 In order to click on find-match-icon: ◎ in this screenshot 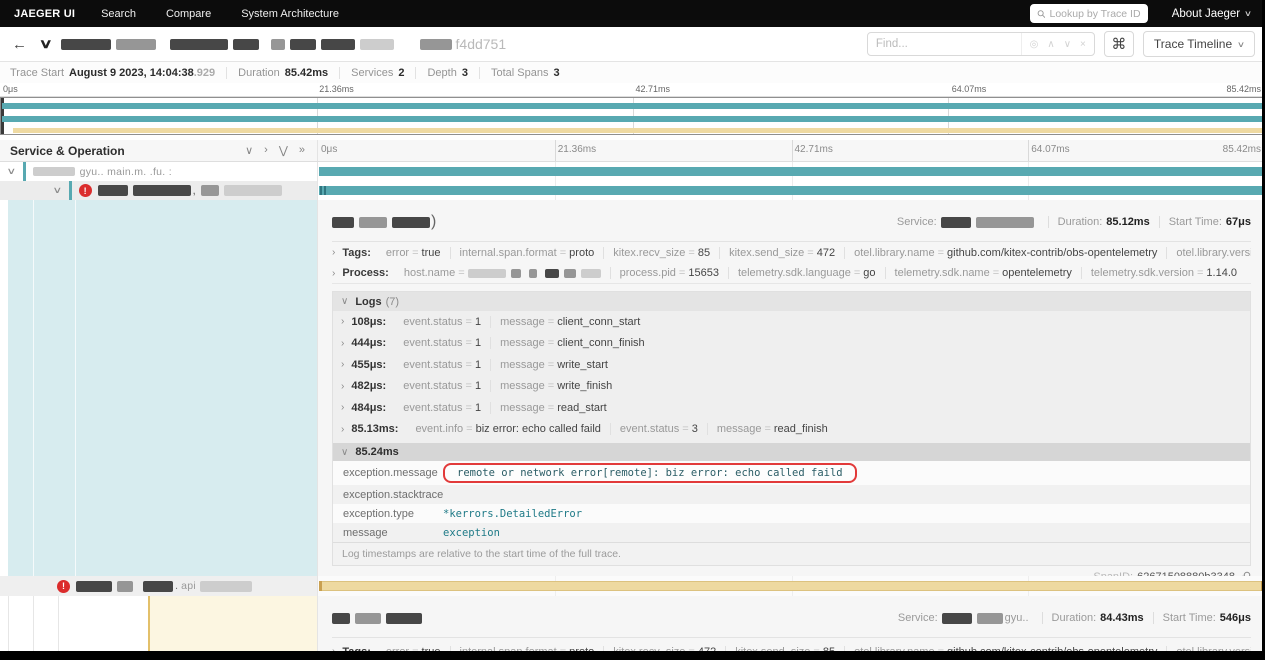, I will do `click(1034, 44)`.